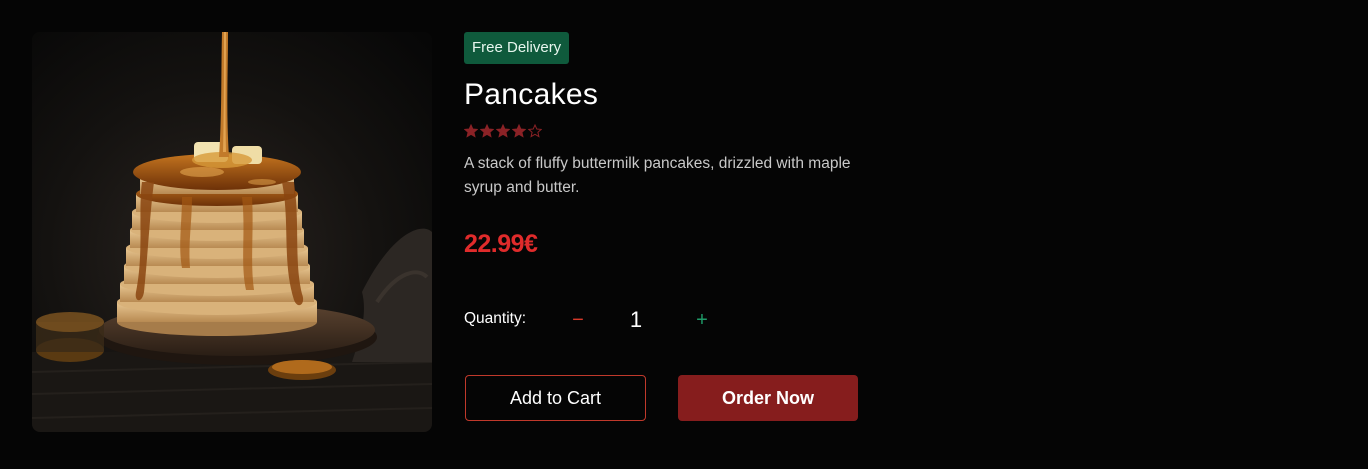 This screenshot has height=469, width=1368. Describe the element at coordinates (501, 244) in the screenshot. I see `product-price: 22.99€` at that location.